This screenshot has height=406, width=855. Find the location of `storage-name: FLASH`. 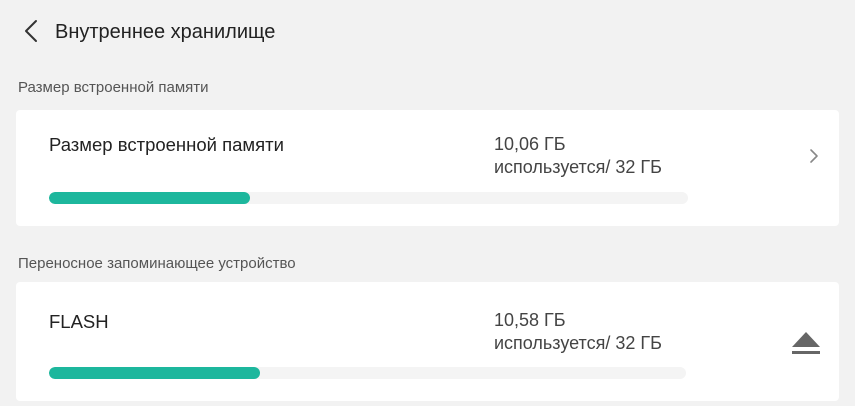

storage-name: FLASH is located at coordinates (79, 321).